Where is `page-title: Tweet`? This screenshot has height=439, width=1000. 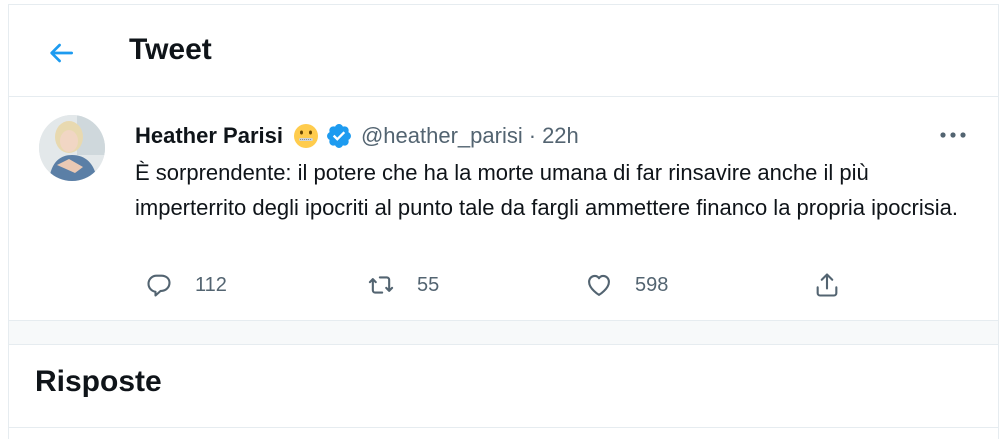 page-title: Tweet is located at coordinates (170, 49).